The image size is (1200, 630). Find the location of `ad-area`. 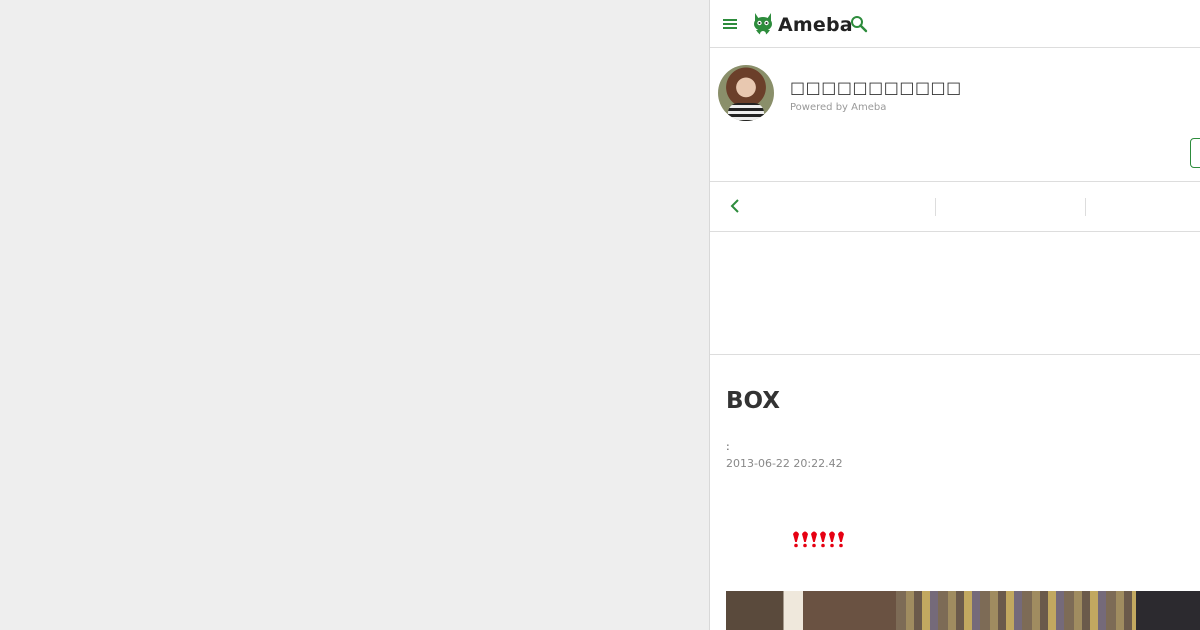

ad-area is located at coordinates (955, 293).